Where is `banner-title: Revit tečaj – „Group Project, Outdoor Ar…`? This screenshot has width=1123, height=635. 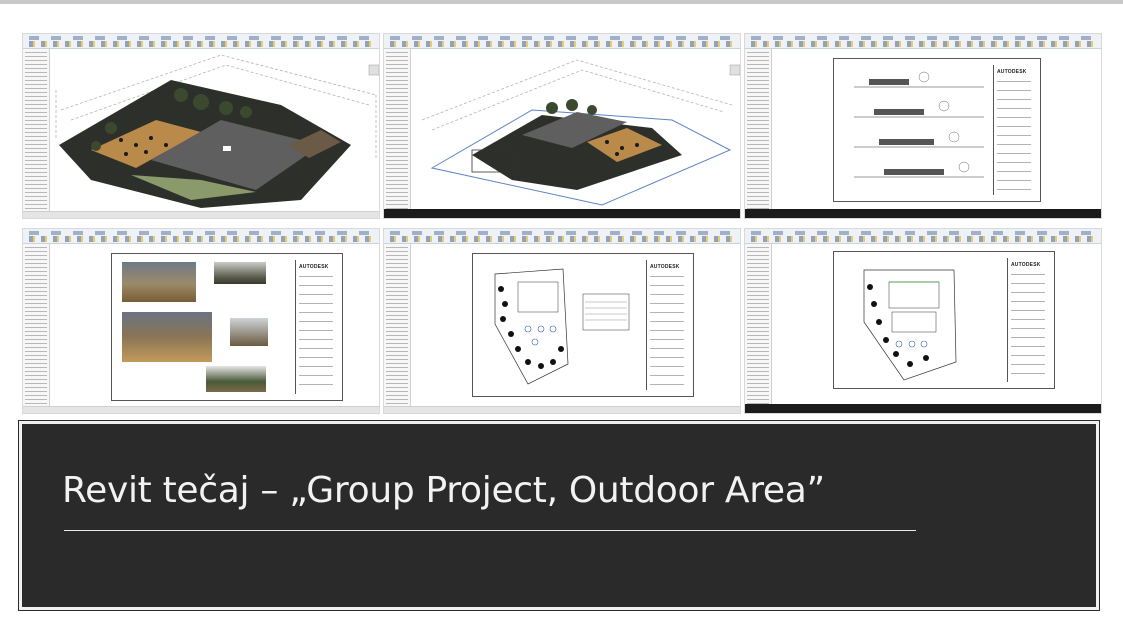
banner-title: Revit tečaj – „Group Project, Outdoor Ar… is located at coordinates (443, 490).